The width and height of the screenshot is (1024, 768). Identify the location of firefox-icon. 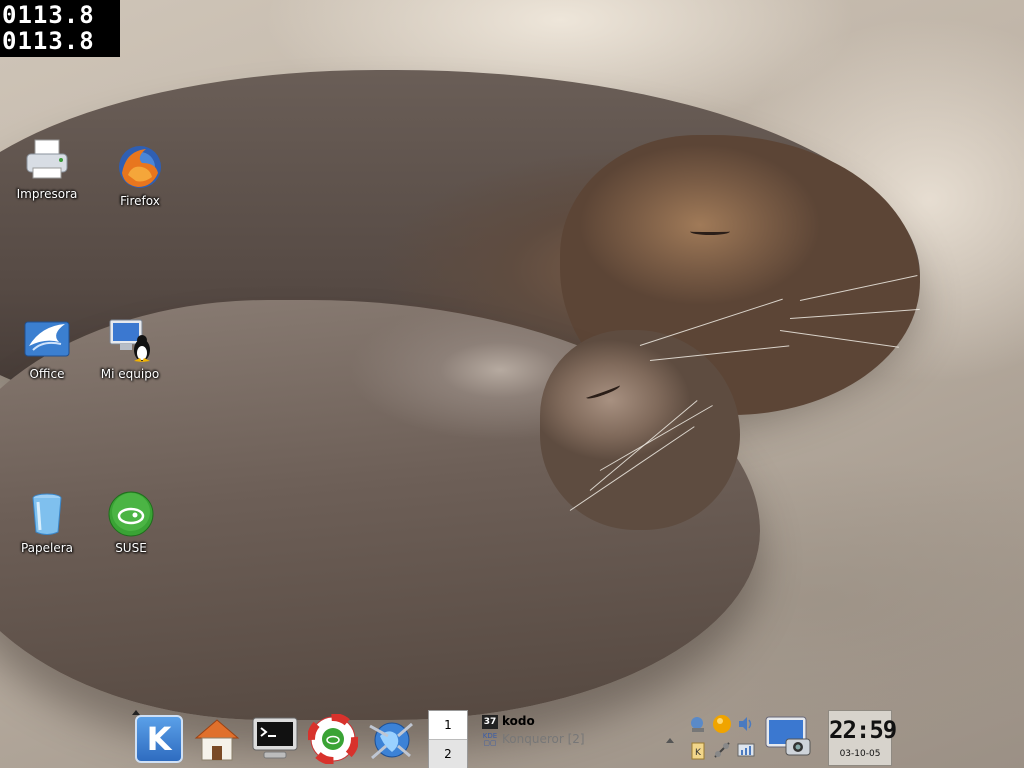
(140, 167).